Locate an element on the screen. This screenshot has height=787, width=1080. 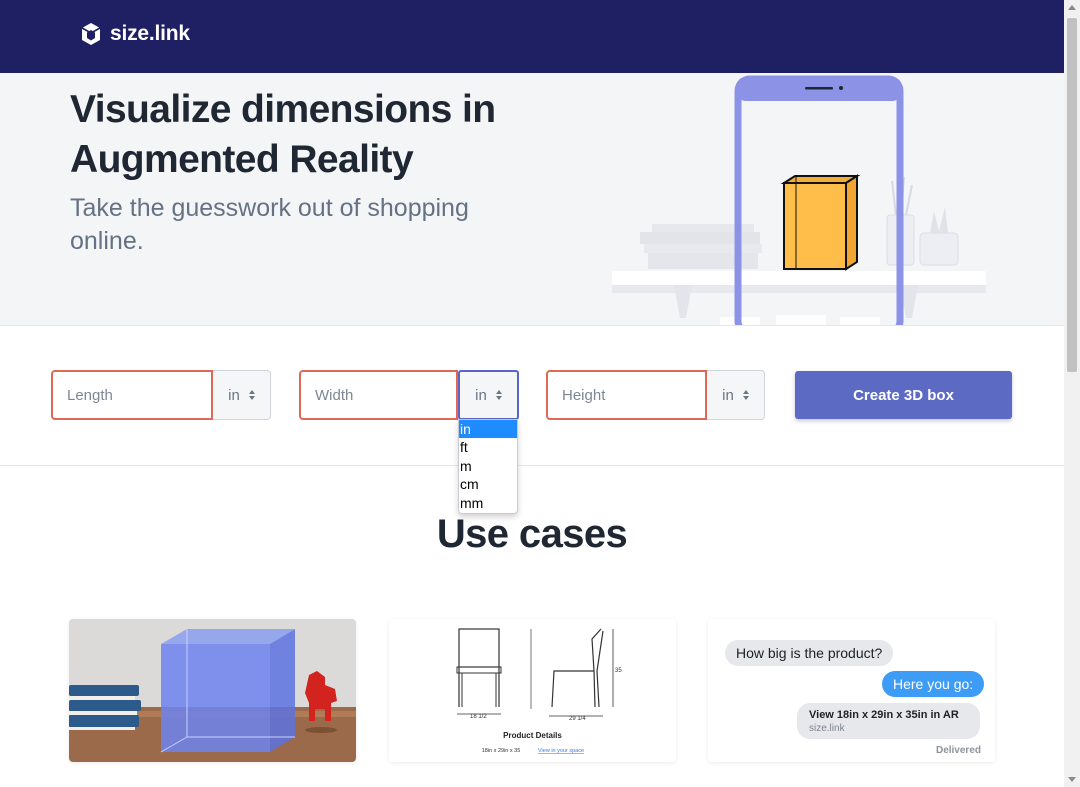
chair-height-label: 35 is located at coordinates (618, 671).